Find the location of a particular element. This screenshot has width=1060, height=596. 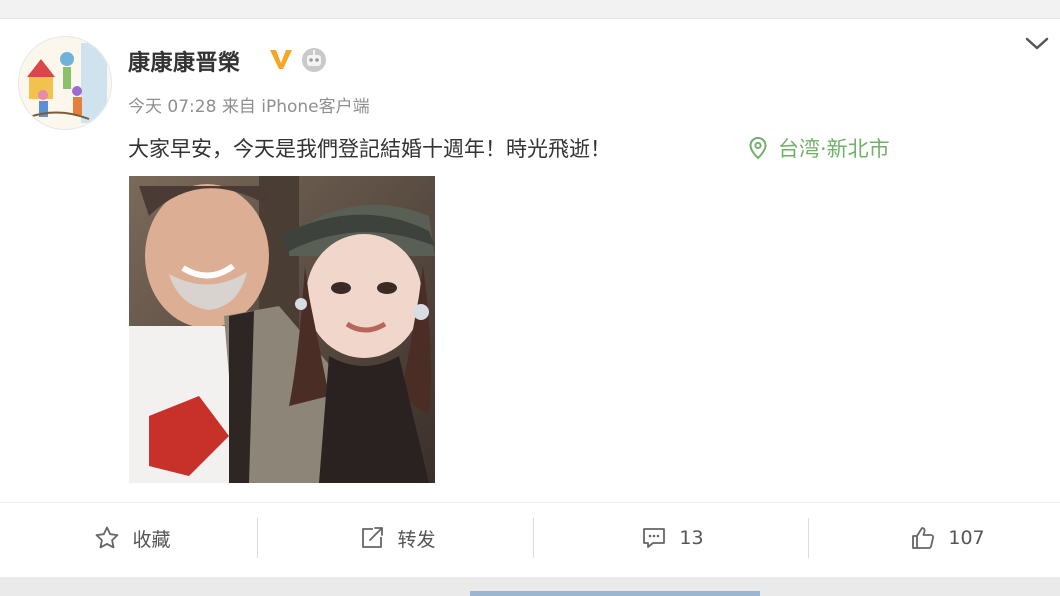

location-label: 台湾·新北市 is located at coordinates (834, 149).